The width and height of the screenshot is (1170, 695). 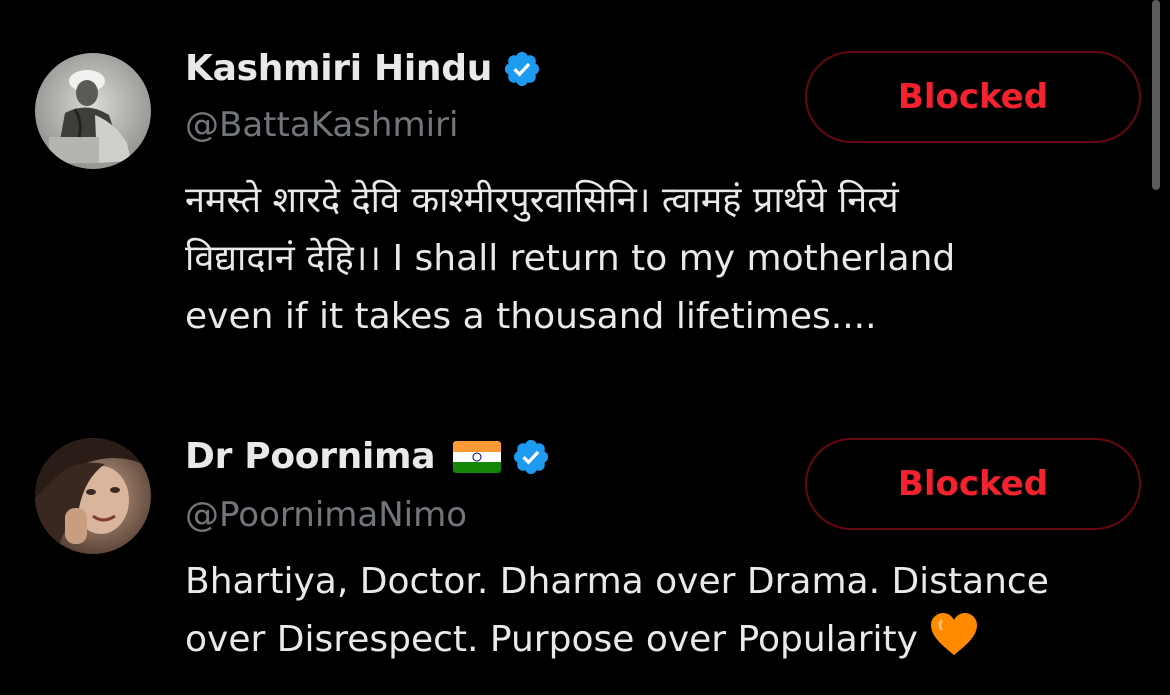 What do you see at coordinates (338, 68) in the screenshot?
I see `display-name: Kashmiri Hindu` at bounding box center [338, 68].